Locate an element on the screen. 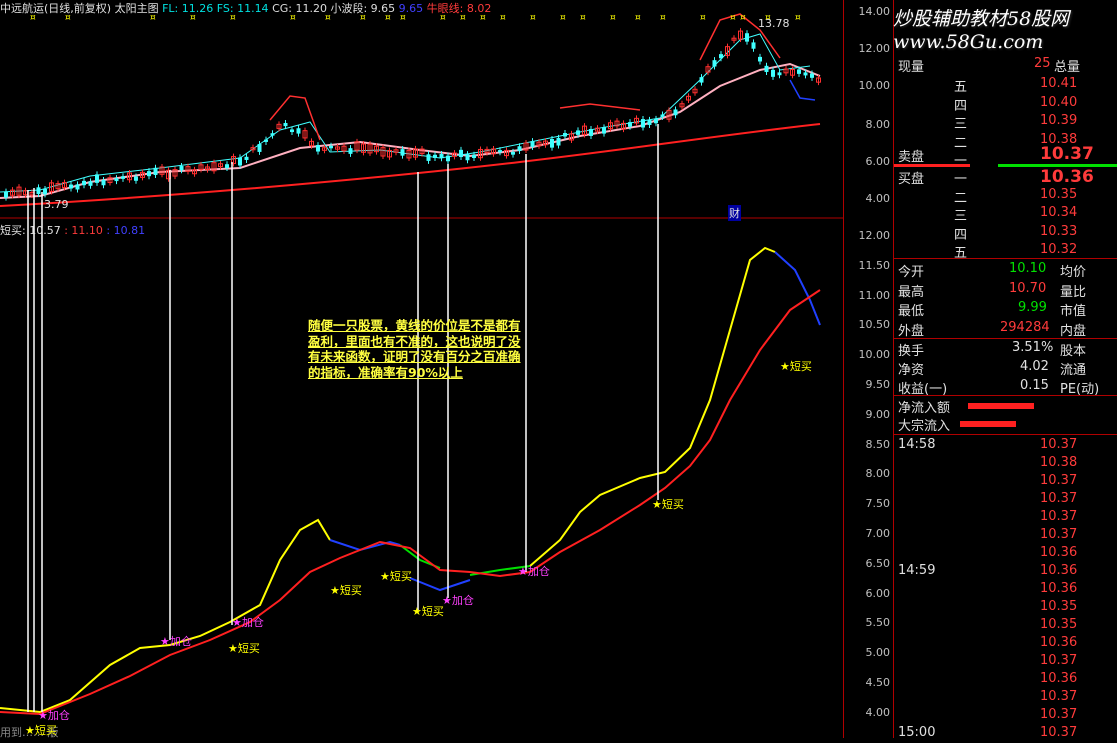  lower-axis-tick: 11.00 is located at coordinates (874, 295).